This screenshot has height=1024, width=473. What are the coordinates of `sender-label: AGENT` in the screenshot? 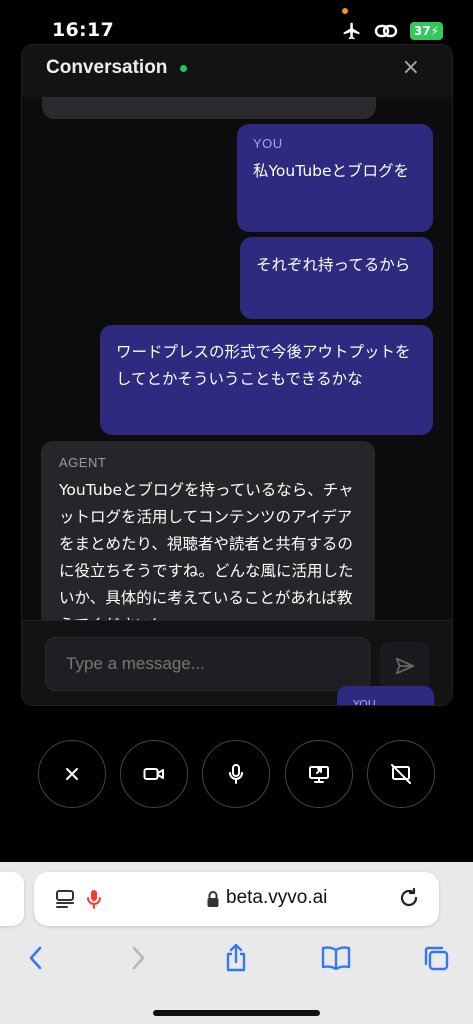 It's located at (83, 462).